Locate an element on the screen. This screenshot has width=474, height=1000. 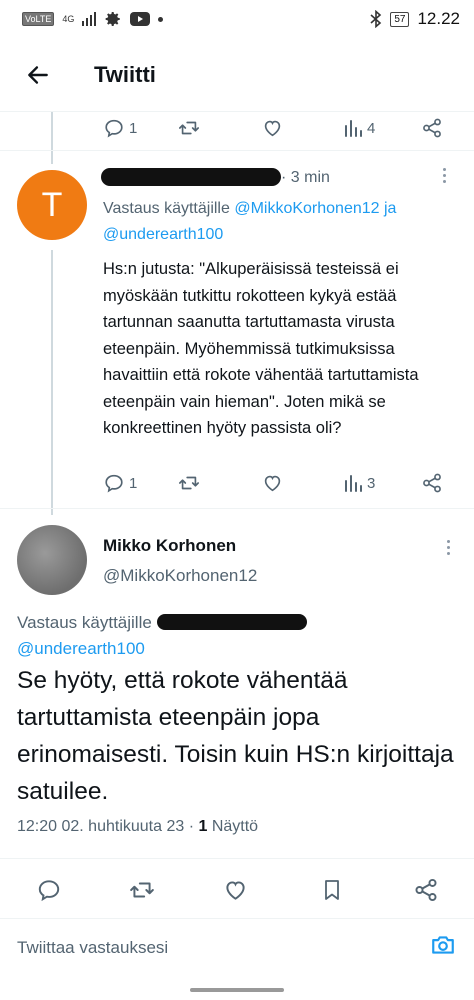
mention-link: @MikkoKorhonen12 is located at coordinates (306, 208).